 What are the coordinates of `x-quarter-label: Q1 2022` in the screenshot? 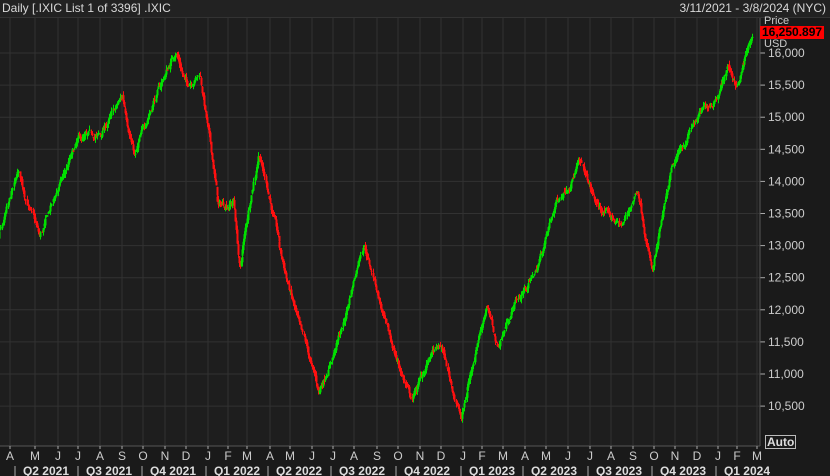 It's located at (237, 470).